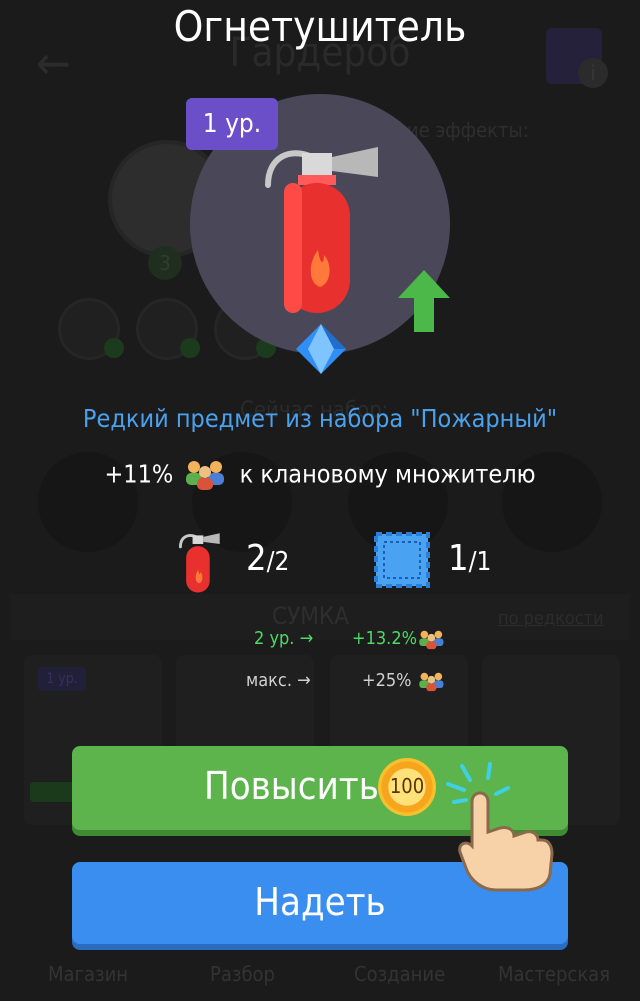  Describe the element at coordinates (593, 73) in the screenshot. I see `info-icon: i` at that location.